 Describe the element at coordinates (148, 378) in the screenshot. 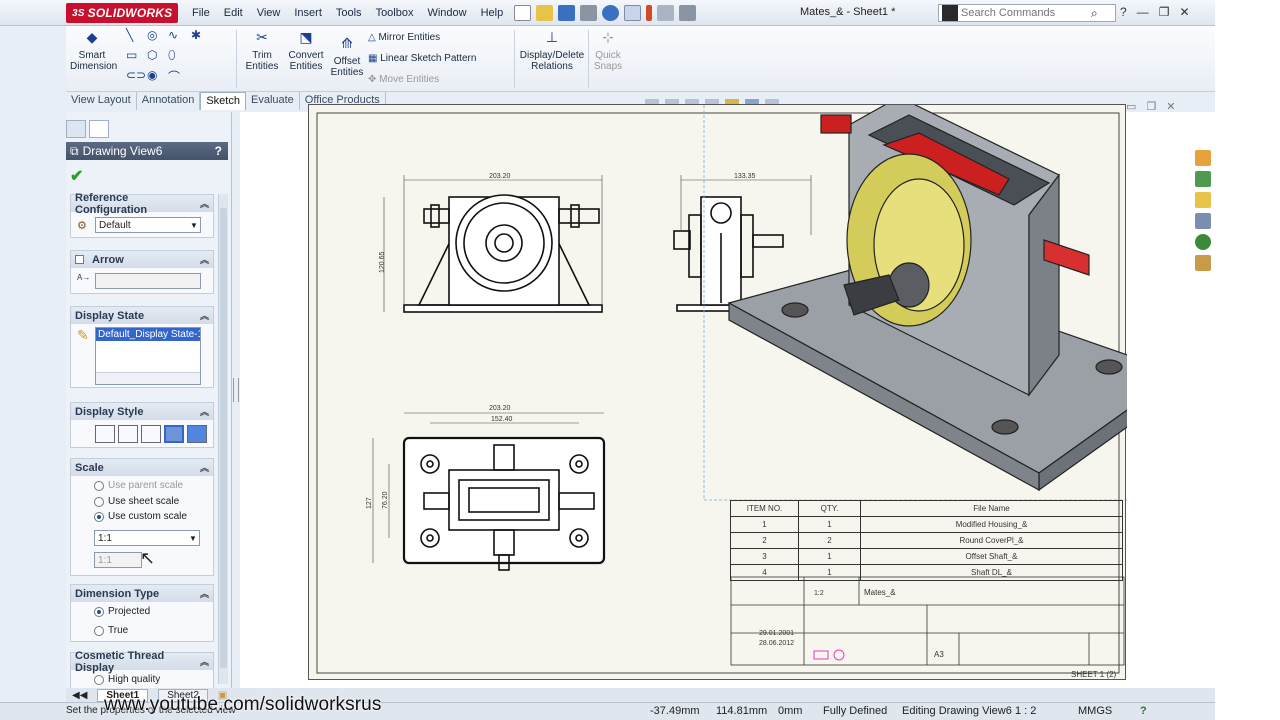

I see `list-hscrollbar` at that location.